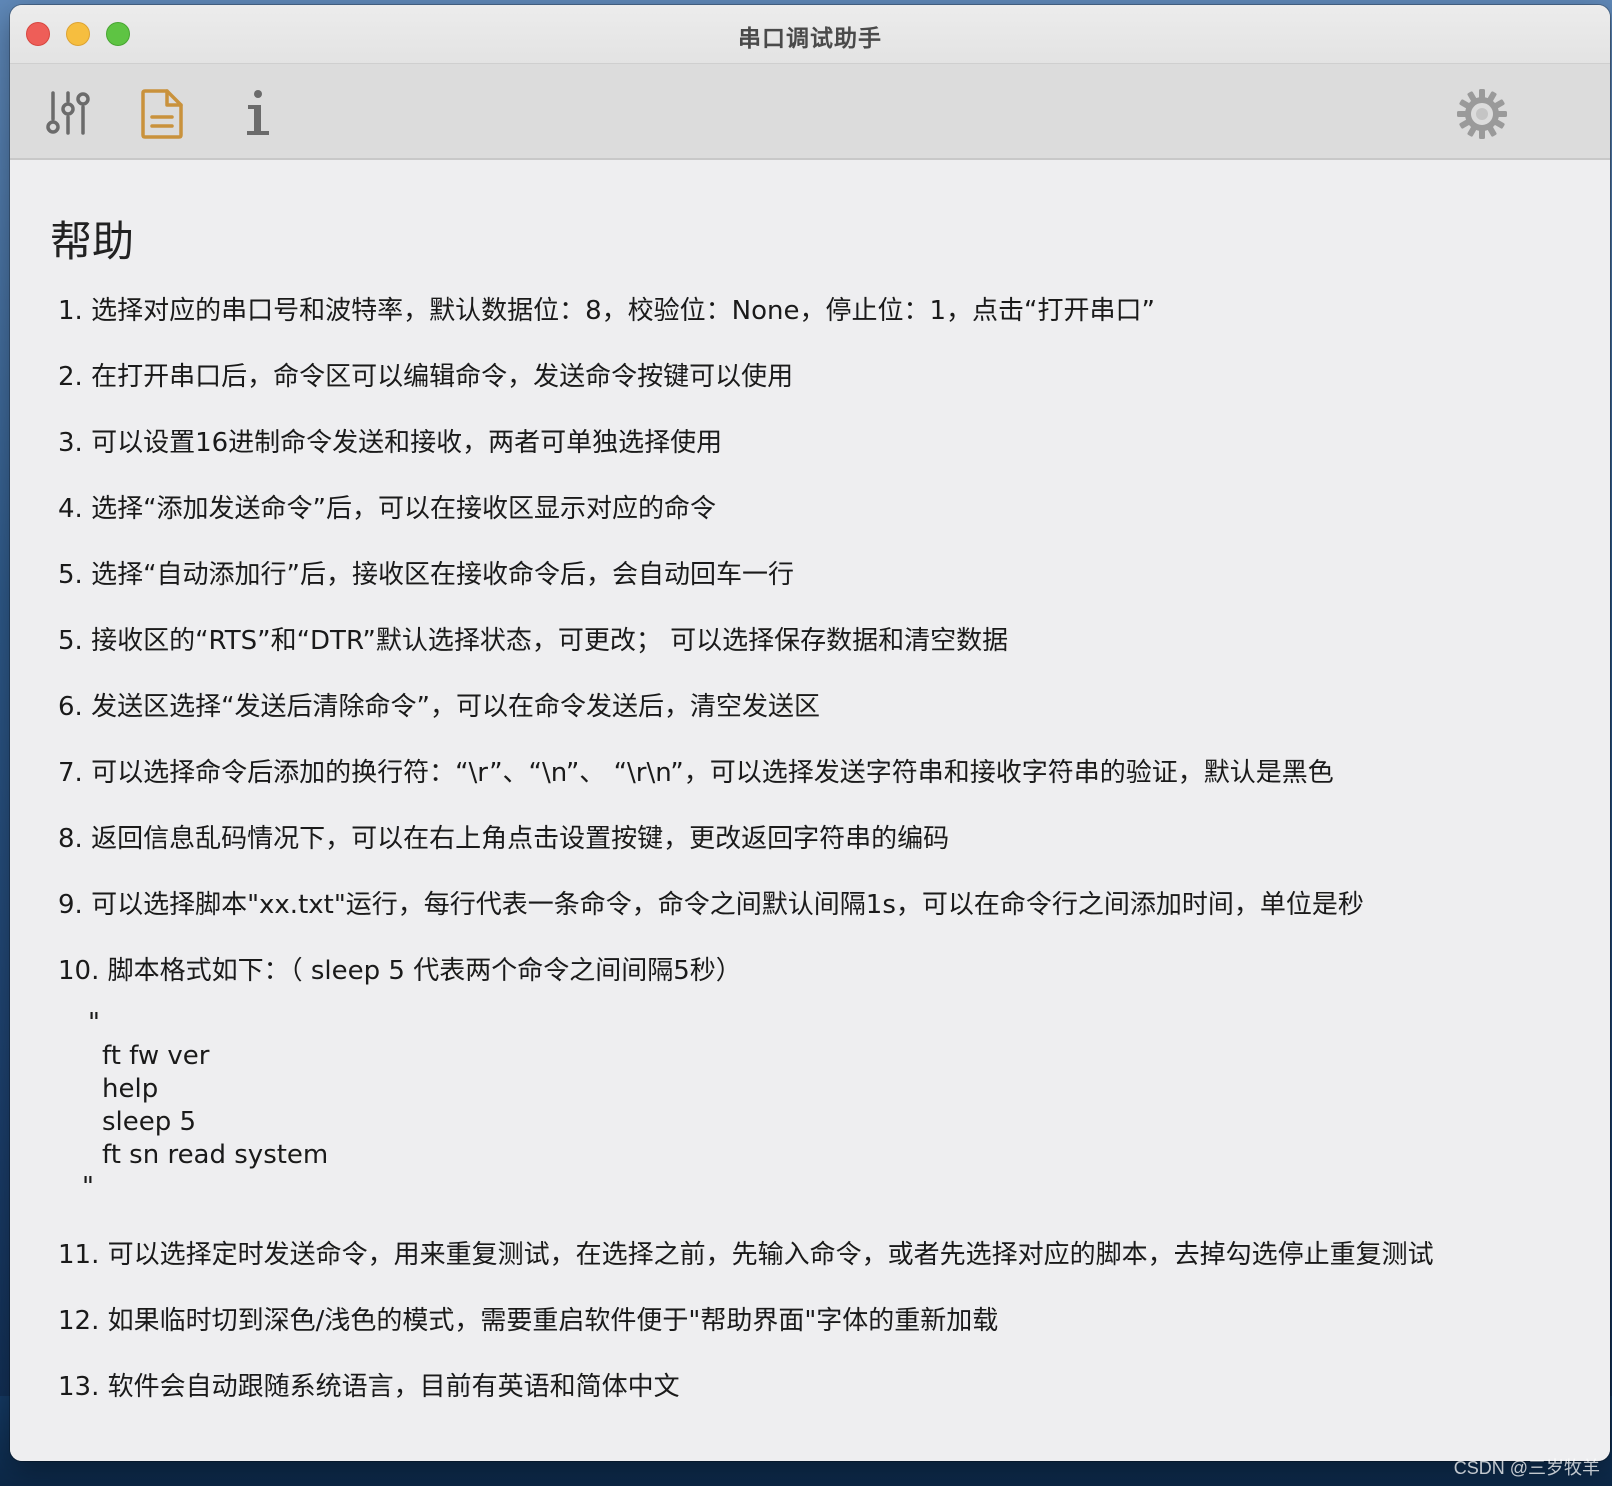 The width and height of the screenshot is (1612, 1486). Describe the element at coordinates (426, 575) in the screenshot. I see `help-item-5a: 5. 选择“自动添加行”后，接收区在接收命令后，会自动回车一行` at that location.